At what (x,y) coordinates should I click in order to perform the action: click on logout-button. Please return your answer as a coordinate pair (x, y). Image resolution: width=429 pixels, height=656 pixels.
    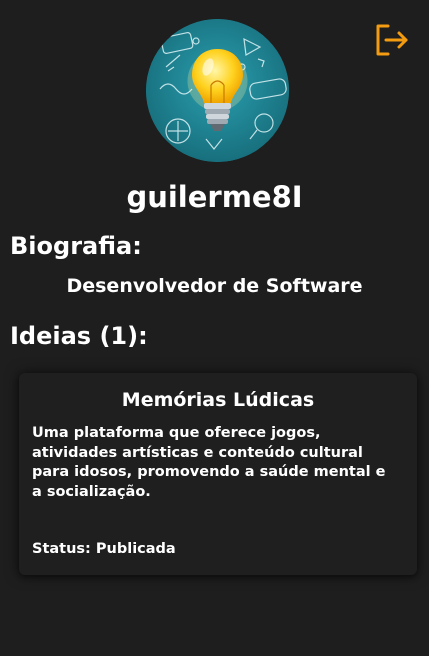
    Looking at the image, I should click on (392, 40).